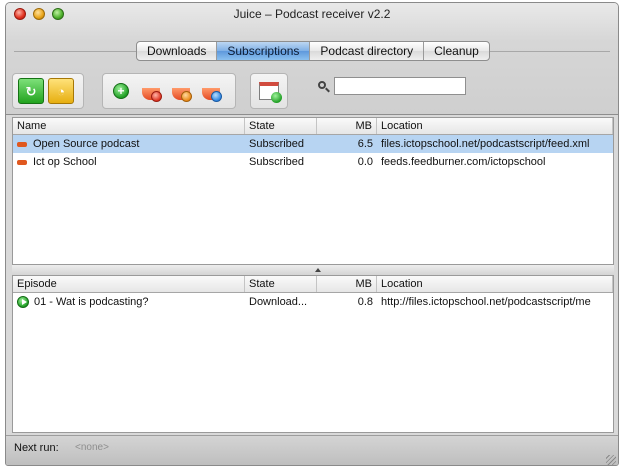 The height and width of the screenshot is (470, 624). I want to click on check-schedule-icon, so click(270, 92).